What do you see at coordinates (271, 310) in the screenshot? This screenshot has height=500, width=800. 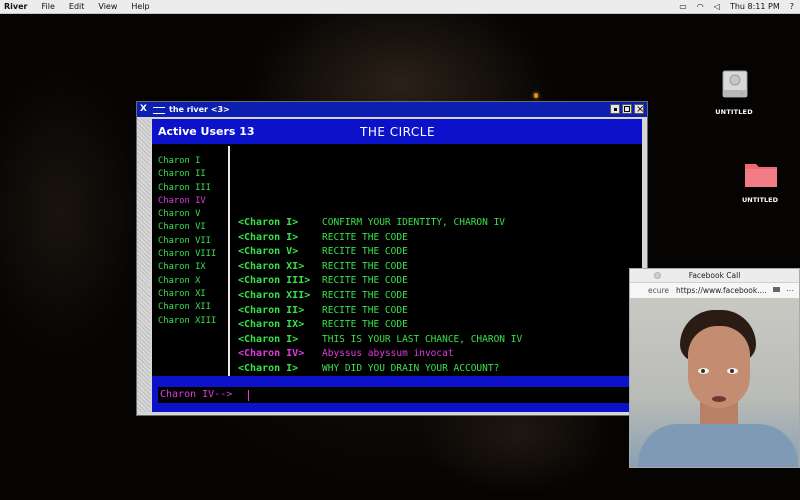 I see `message-nick: <Charon II>` at bounding box center [271, 310].